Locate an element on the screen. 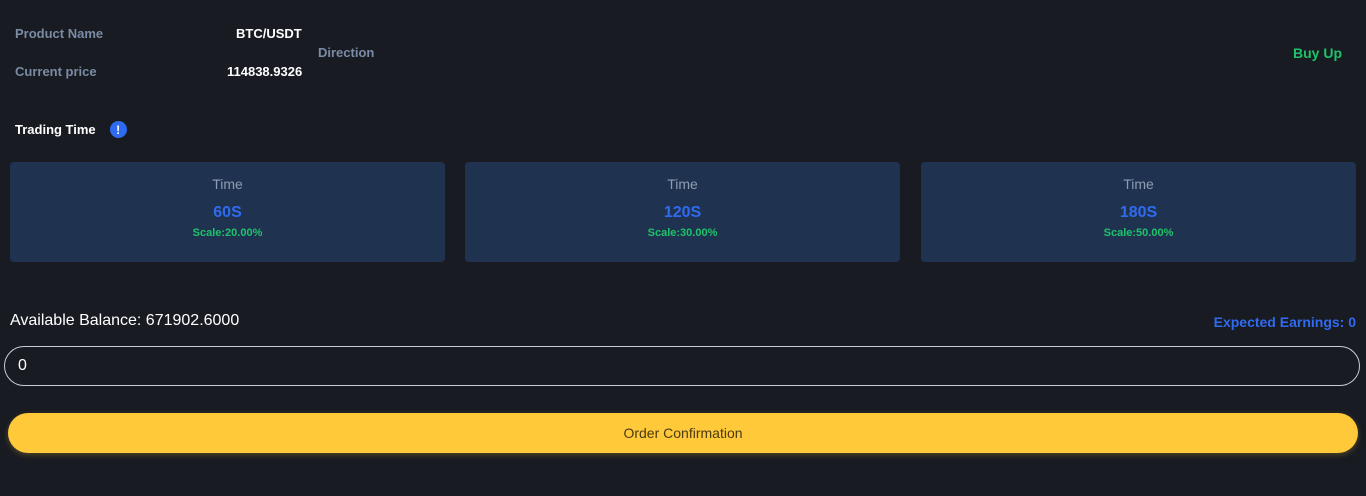 Image resolution: width=1366 pixels, height=496 pixels. time-option-value: 60S is located at coordinates (227, 212).